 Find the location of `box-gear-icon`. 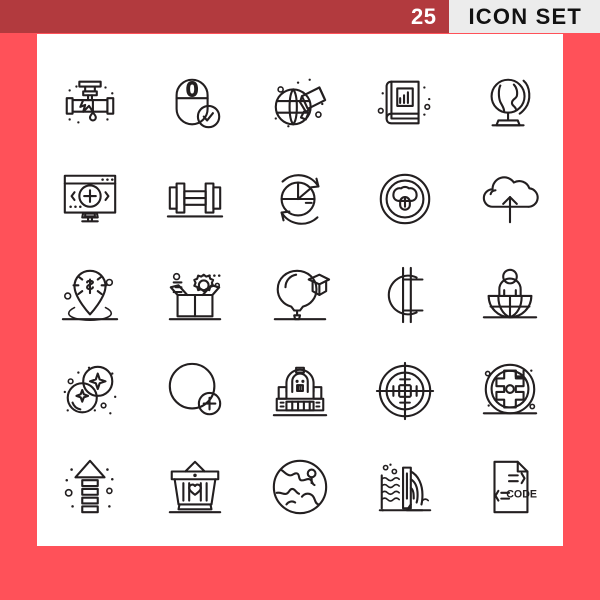

box-gear-icon is located at coordinates (195, 295).